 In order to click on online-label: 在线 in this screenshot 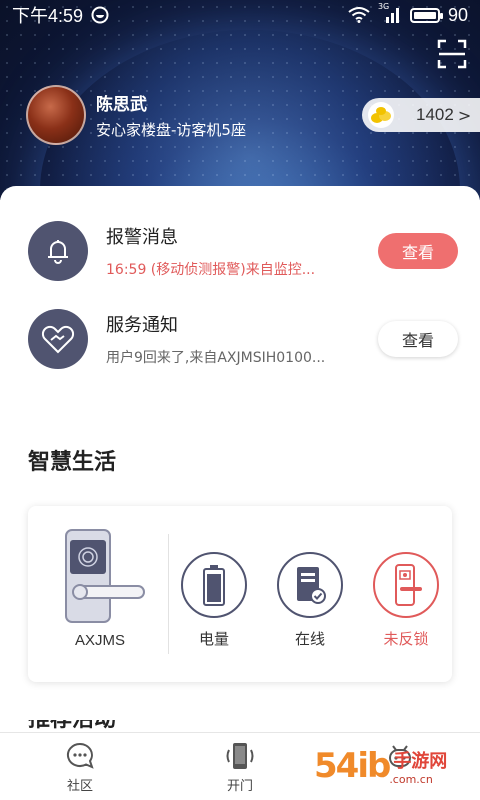, I will do `click(309, 639)`.